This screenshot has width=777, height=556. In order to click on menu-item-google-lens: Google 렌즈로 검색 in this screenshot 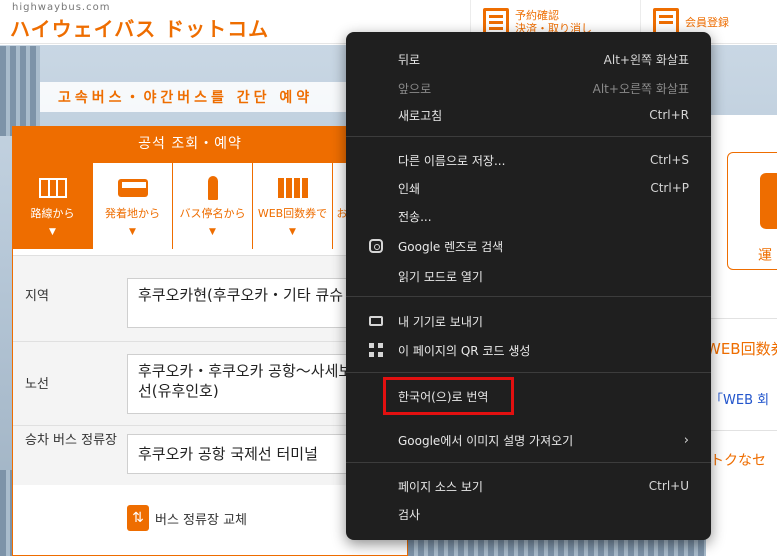, I will do `click(528, 246)`.